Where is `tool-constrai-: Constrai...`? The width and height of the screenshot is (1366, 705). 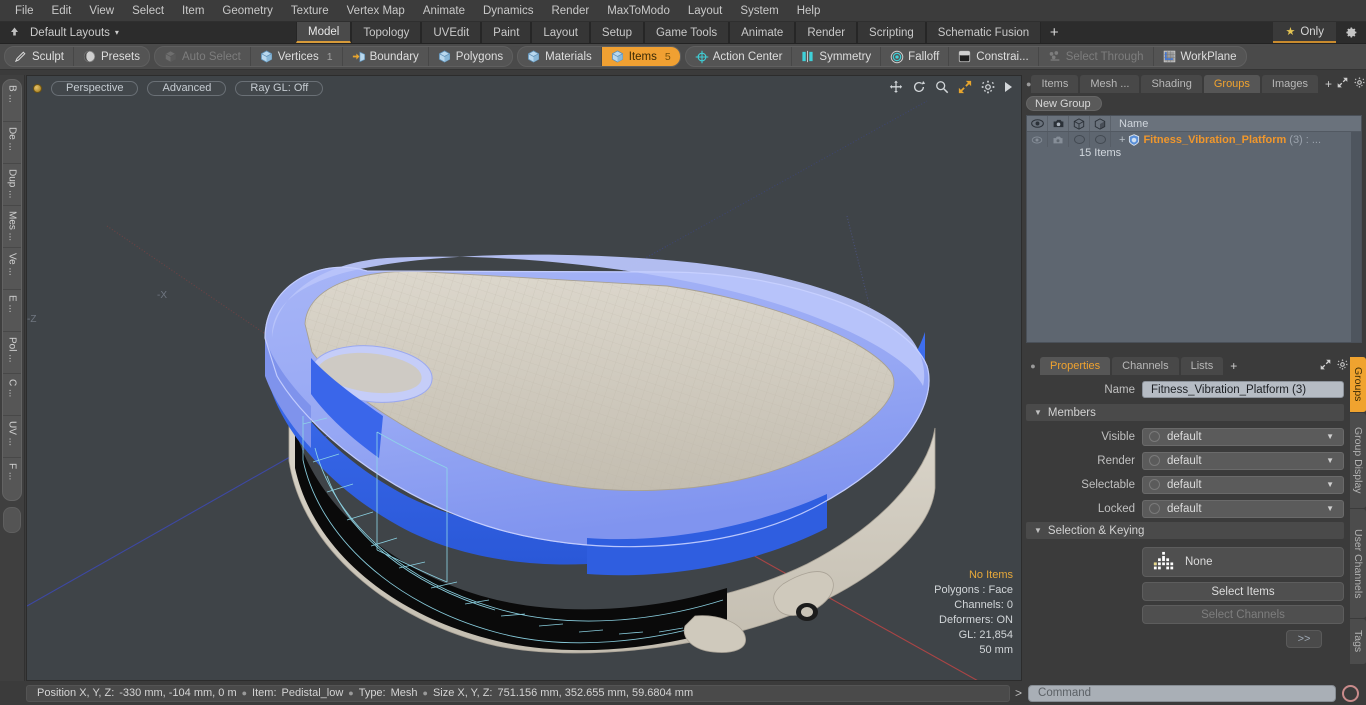
tool-constrai-: Constrai... is located at coordinates (994, 56).